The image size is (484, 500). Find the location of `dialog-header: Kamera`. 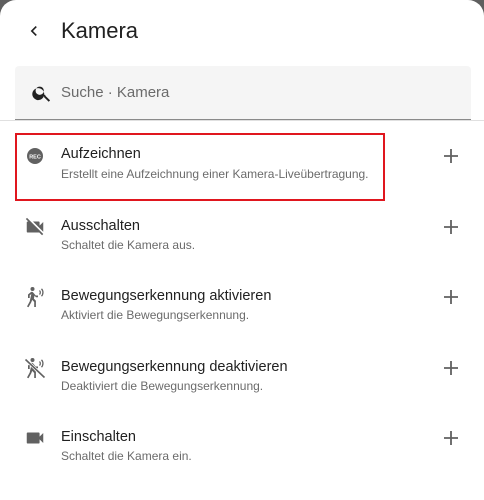

dialog-header: Kamera is located at coordinates (242, 31).